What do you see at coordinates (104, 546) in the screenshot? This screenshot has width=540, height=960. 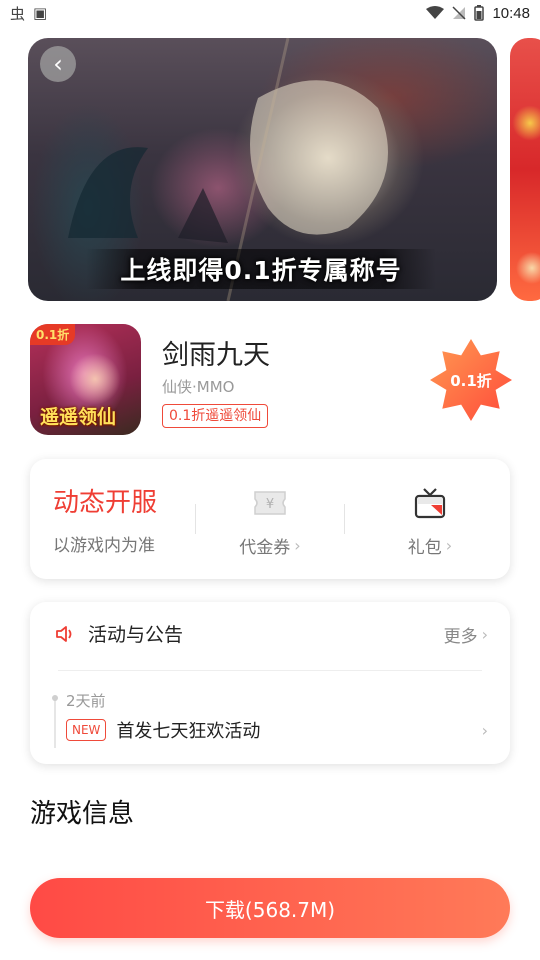 I see `open-server-note: 以游戏内为准` at bounding box center [104, 546].